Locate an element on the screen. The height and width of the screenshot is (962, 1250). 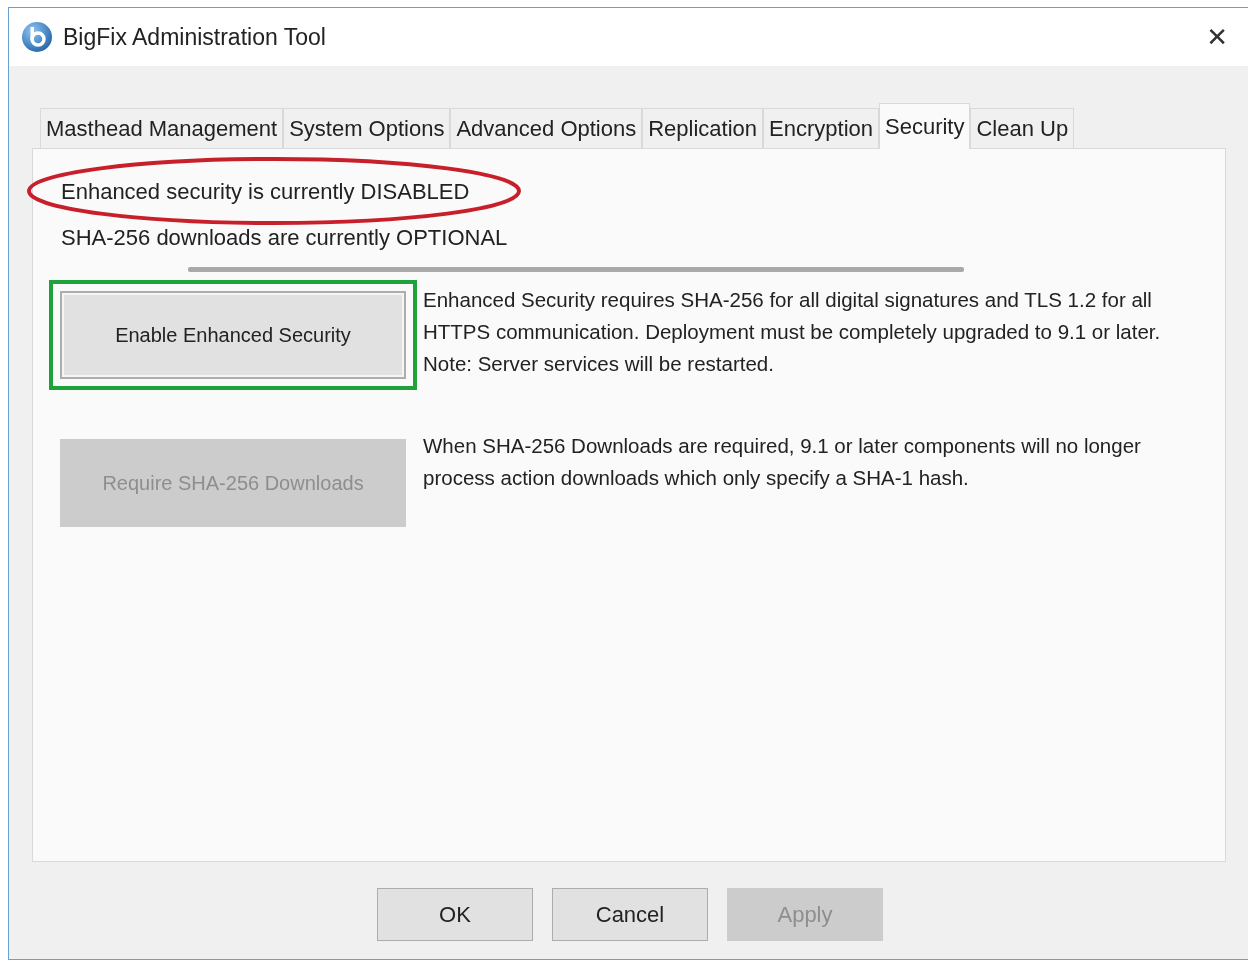
action-button: Enable Enhanced Security is located at coordinates (233, 335).